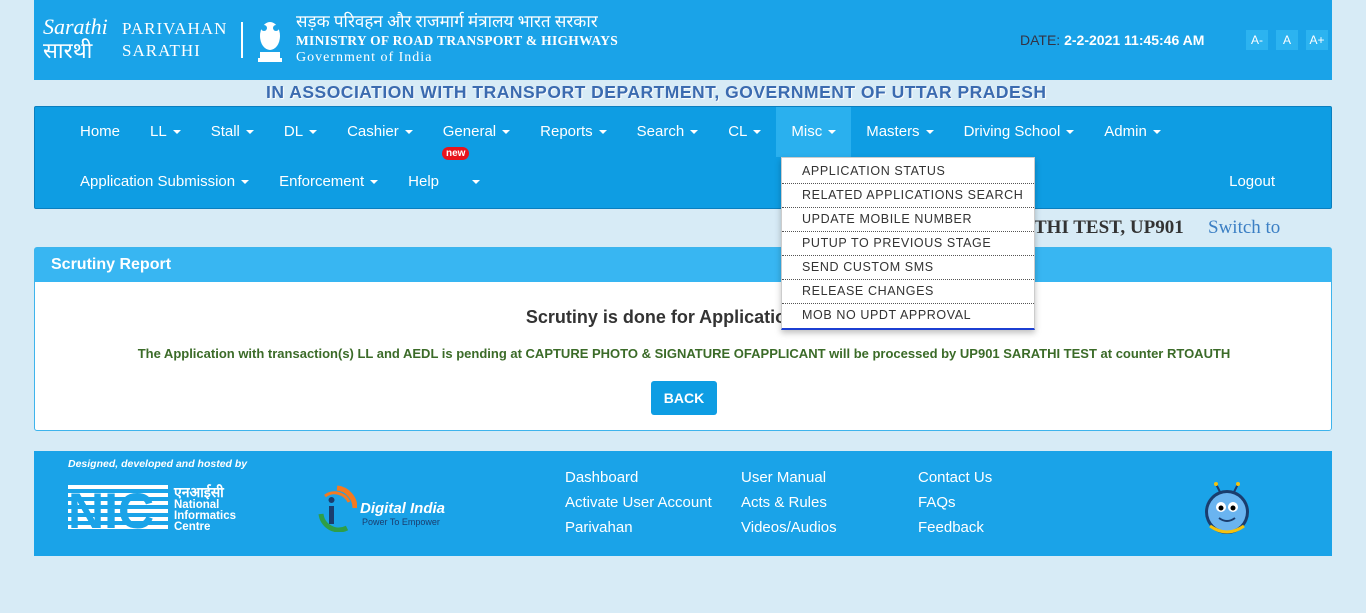 The height and width of the screenshot is (613, 1366). Describe the element at coordinates (893, 131) in the screenshot. I see `nav-label: Masters` at that location.